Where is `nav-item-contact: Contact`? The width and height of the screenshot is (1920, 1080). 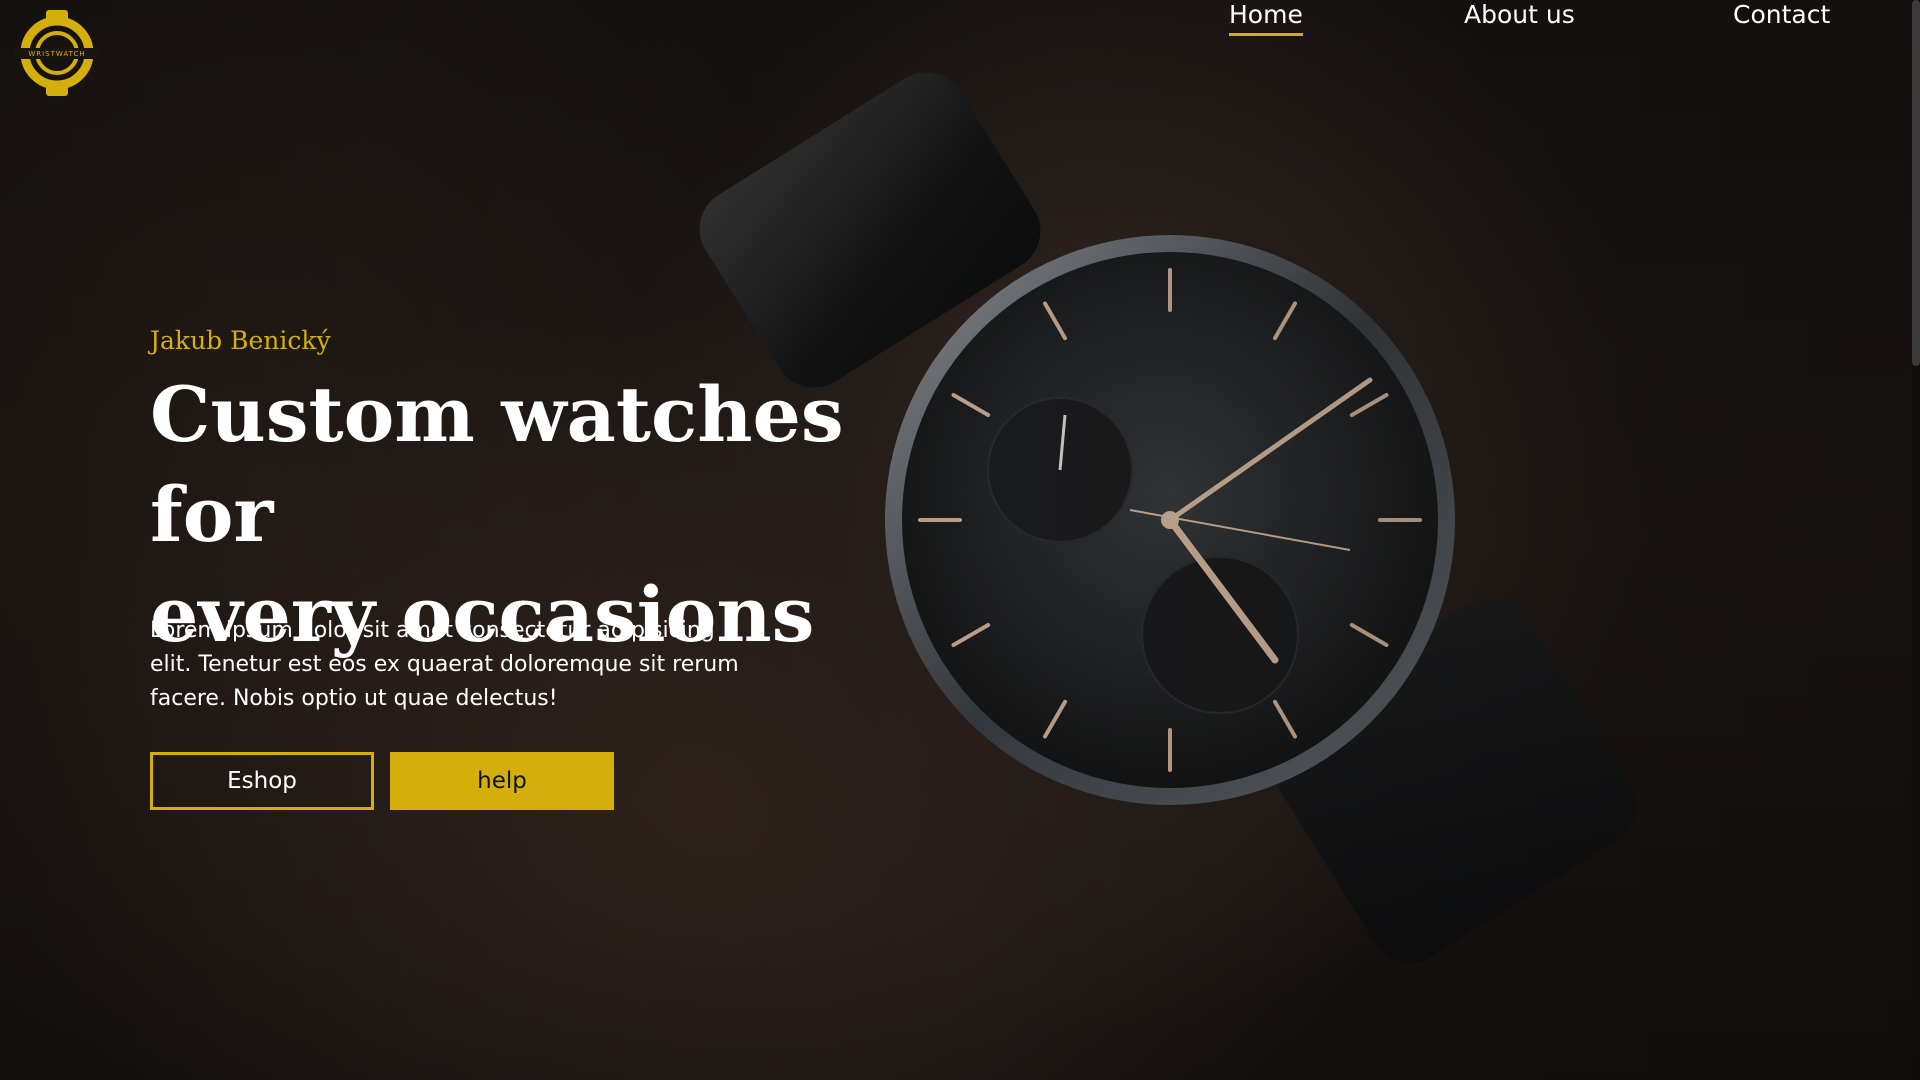
nav-item-contact: Contact is located at coordinates (1781, 16).